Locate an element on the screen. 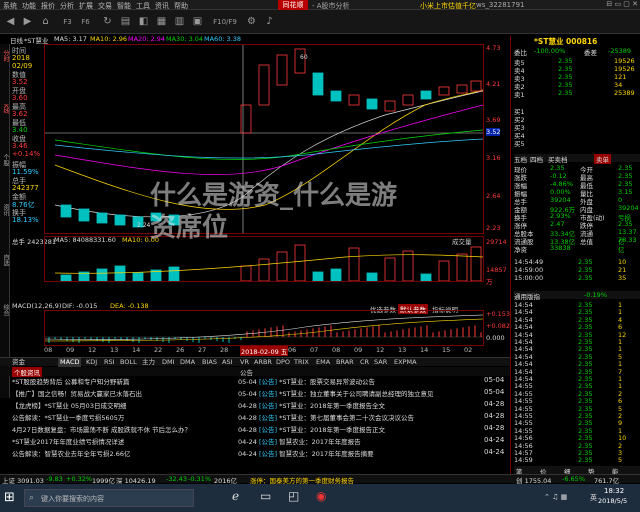 This screenshot has height=512, width=640. stat-row: 涨跌 -0.12 最高 2.35 is located at coordinates (577, 177).